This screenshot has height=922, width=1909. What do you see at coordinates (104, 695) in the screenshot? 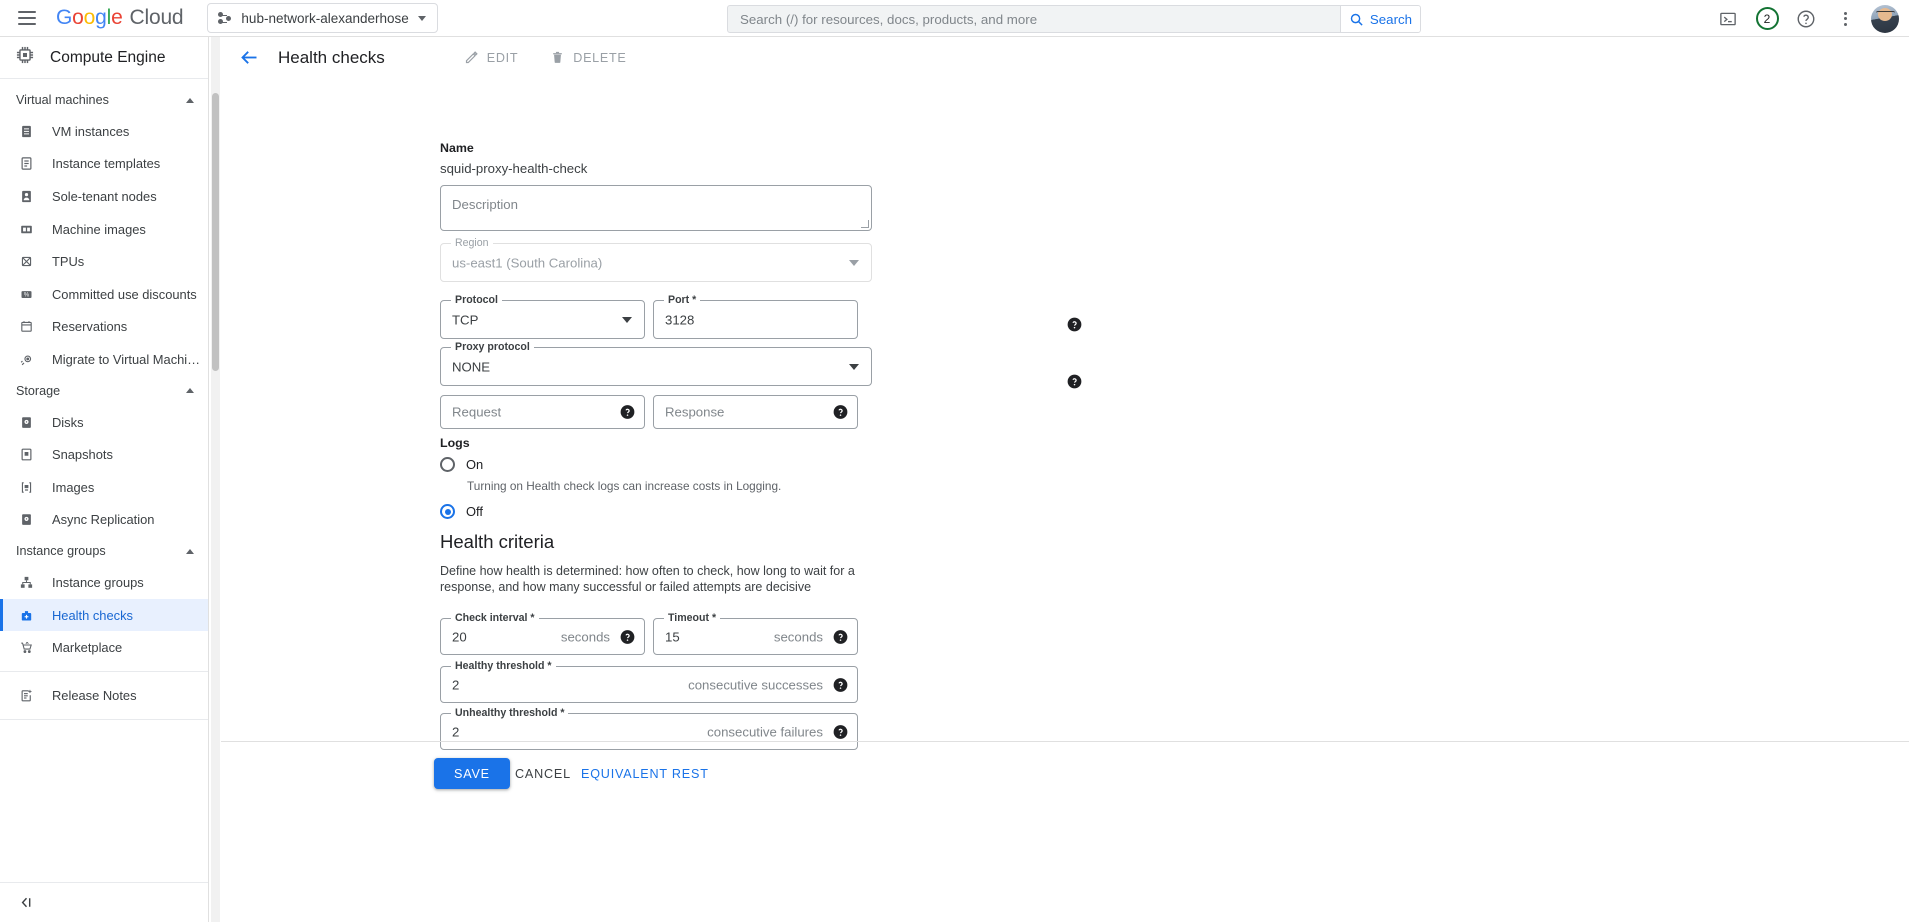
I see `sidebar-item-release-notes: Release Notes` at bounding box center [104, 695].